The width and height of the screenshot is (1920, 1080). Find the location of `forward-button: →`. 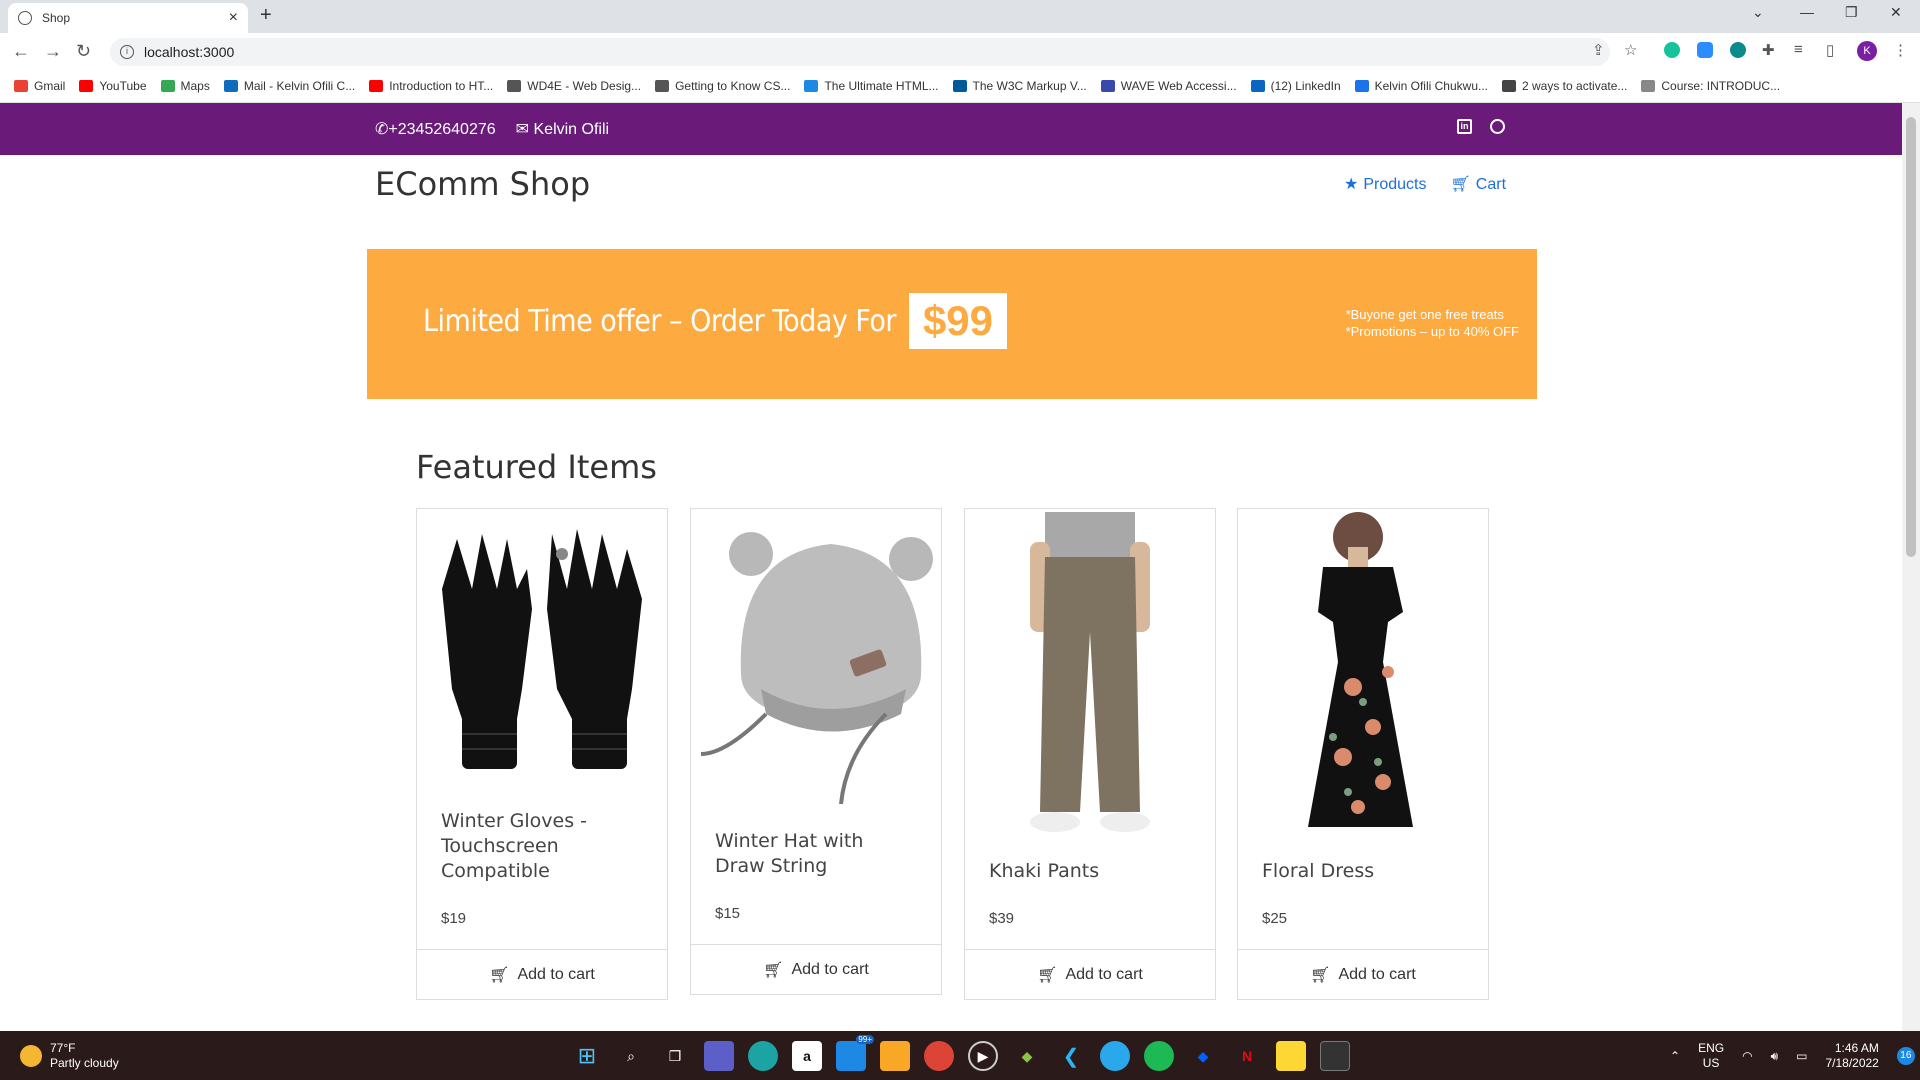

forward-button: → is located at coordinates (53, 51).